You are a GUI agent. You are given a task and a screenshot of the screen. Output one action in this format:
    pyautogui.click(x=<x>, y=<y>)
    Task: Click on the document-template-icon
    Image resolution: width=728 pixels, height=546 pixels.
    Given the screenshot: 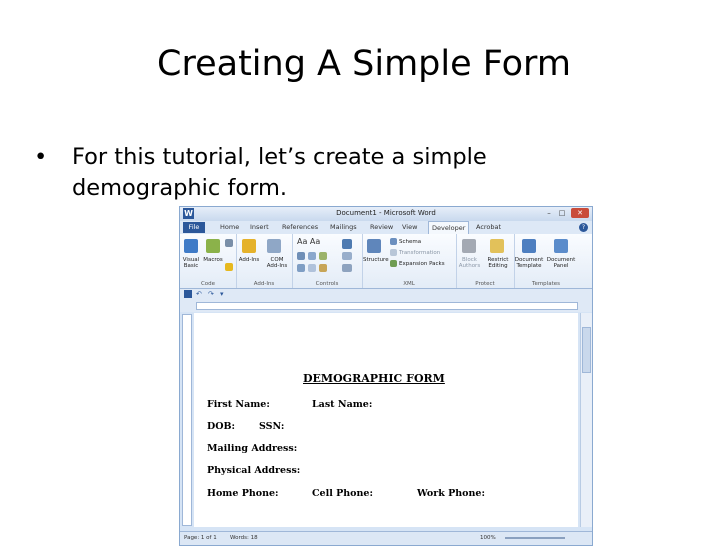 What is the action you would take?
    pyautogui.click(x=529, y=246)
    